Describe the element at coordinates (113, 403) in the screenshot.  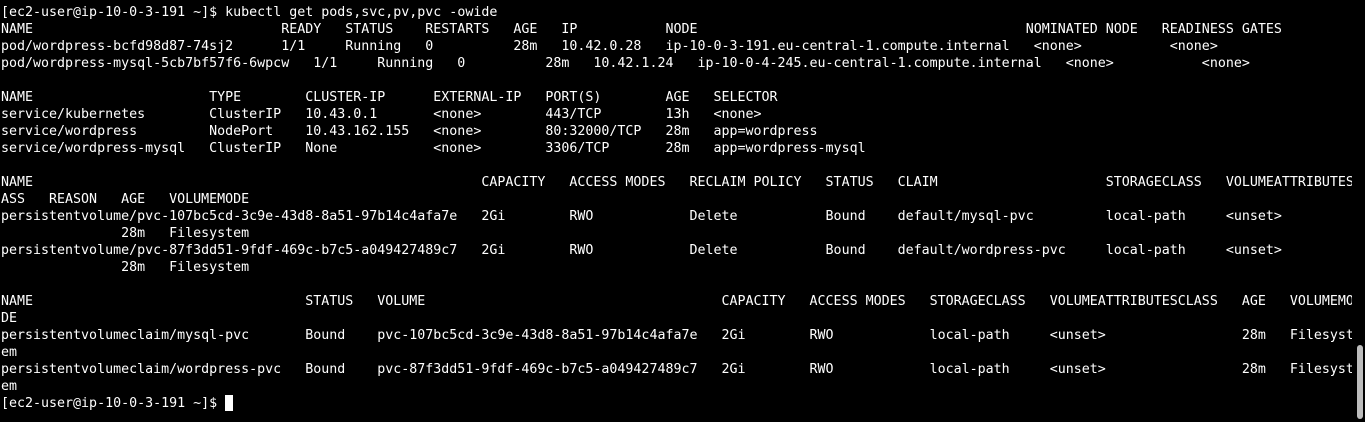
I see `final-prompt-text: [ec2-user@ip-10-0-3-191 ~]$` at that location.